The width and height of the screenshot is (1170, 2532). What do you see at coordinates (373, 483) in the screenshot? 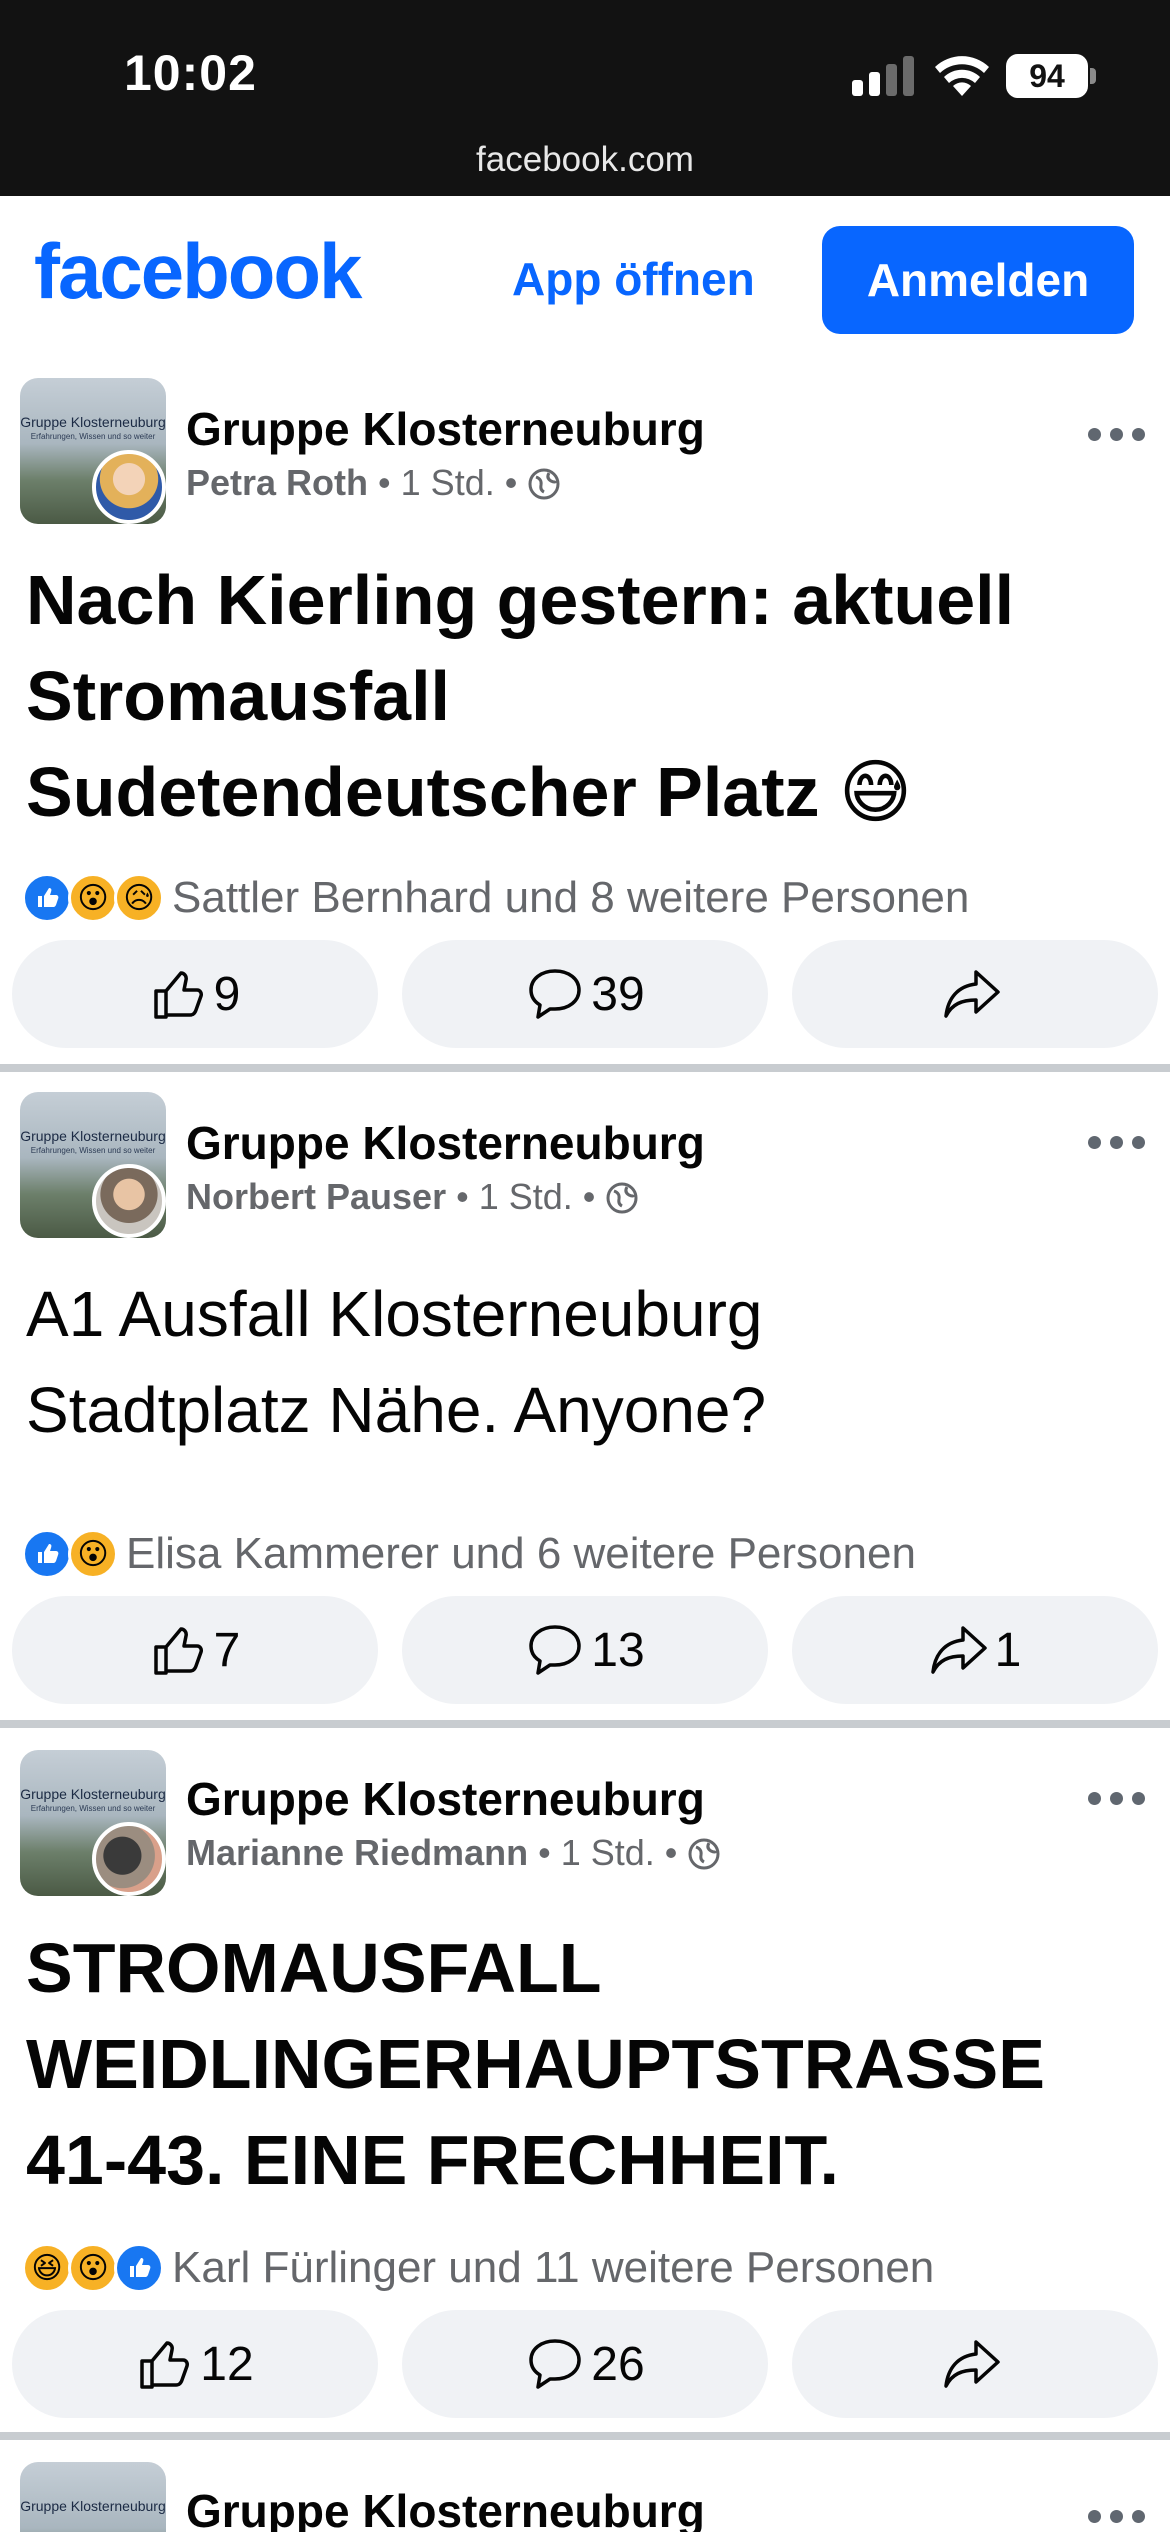
I see `post-meta: Petra Roth • 1 Std. •` at bounding box center [373, 483].